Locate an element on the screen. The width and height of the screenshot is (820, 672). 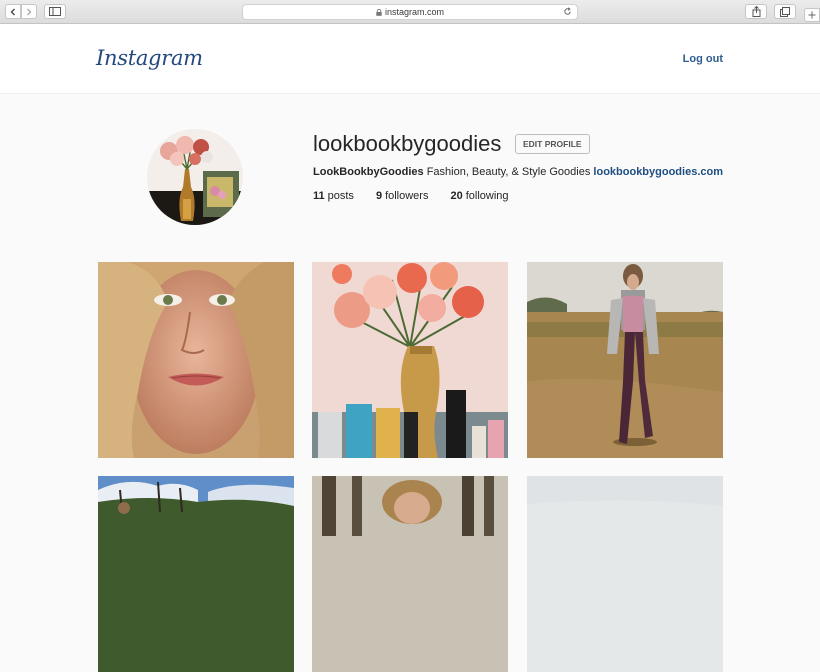
followers-count-label: followers is located at coordinates (407, 196).